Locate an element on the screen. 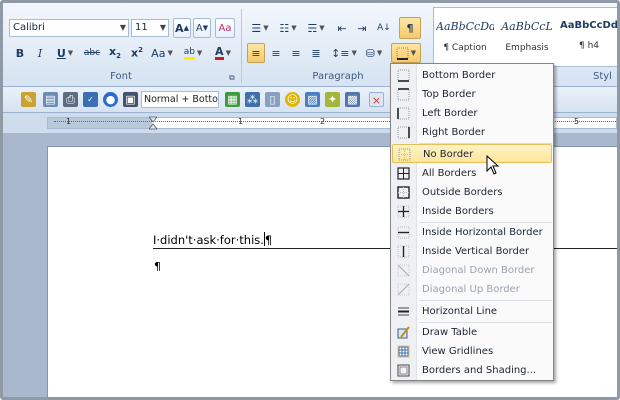  document-icon: ▯ is located at coordinates (272, 99).